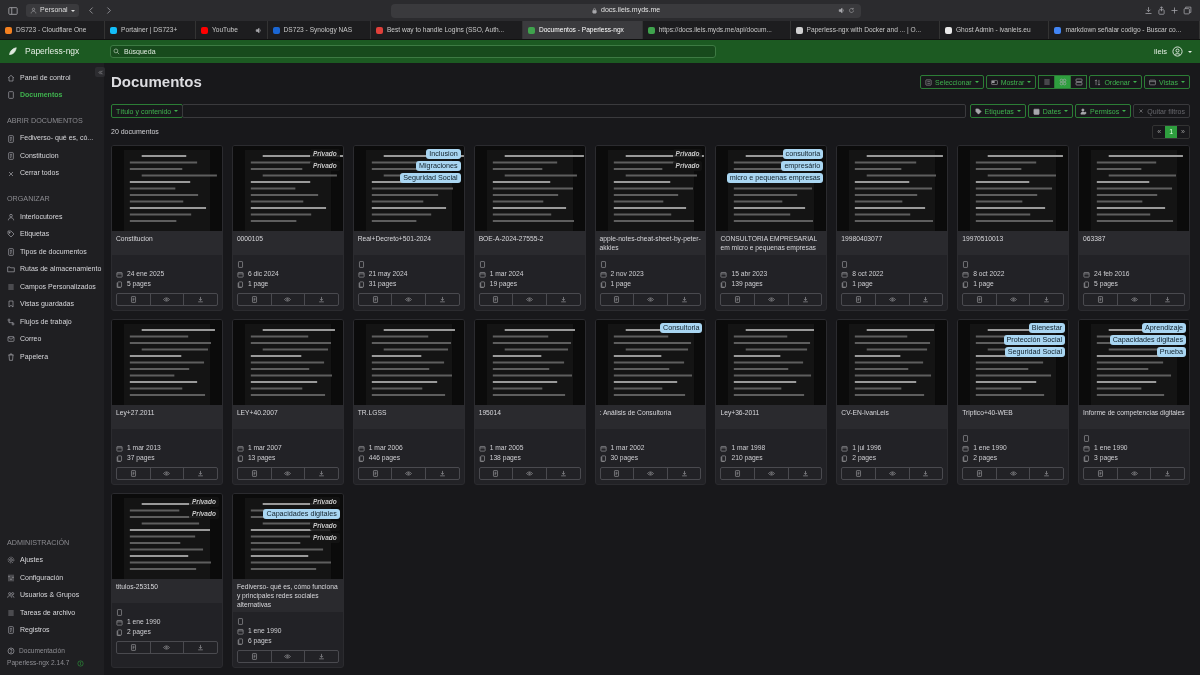 This screenshot has width=1200, height=675. I want to click on checklist-icon, so click(929, 82).